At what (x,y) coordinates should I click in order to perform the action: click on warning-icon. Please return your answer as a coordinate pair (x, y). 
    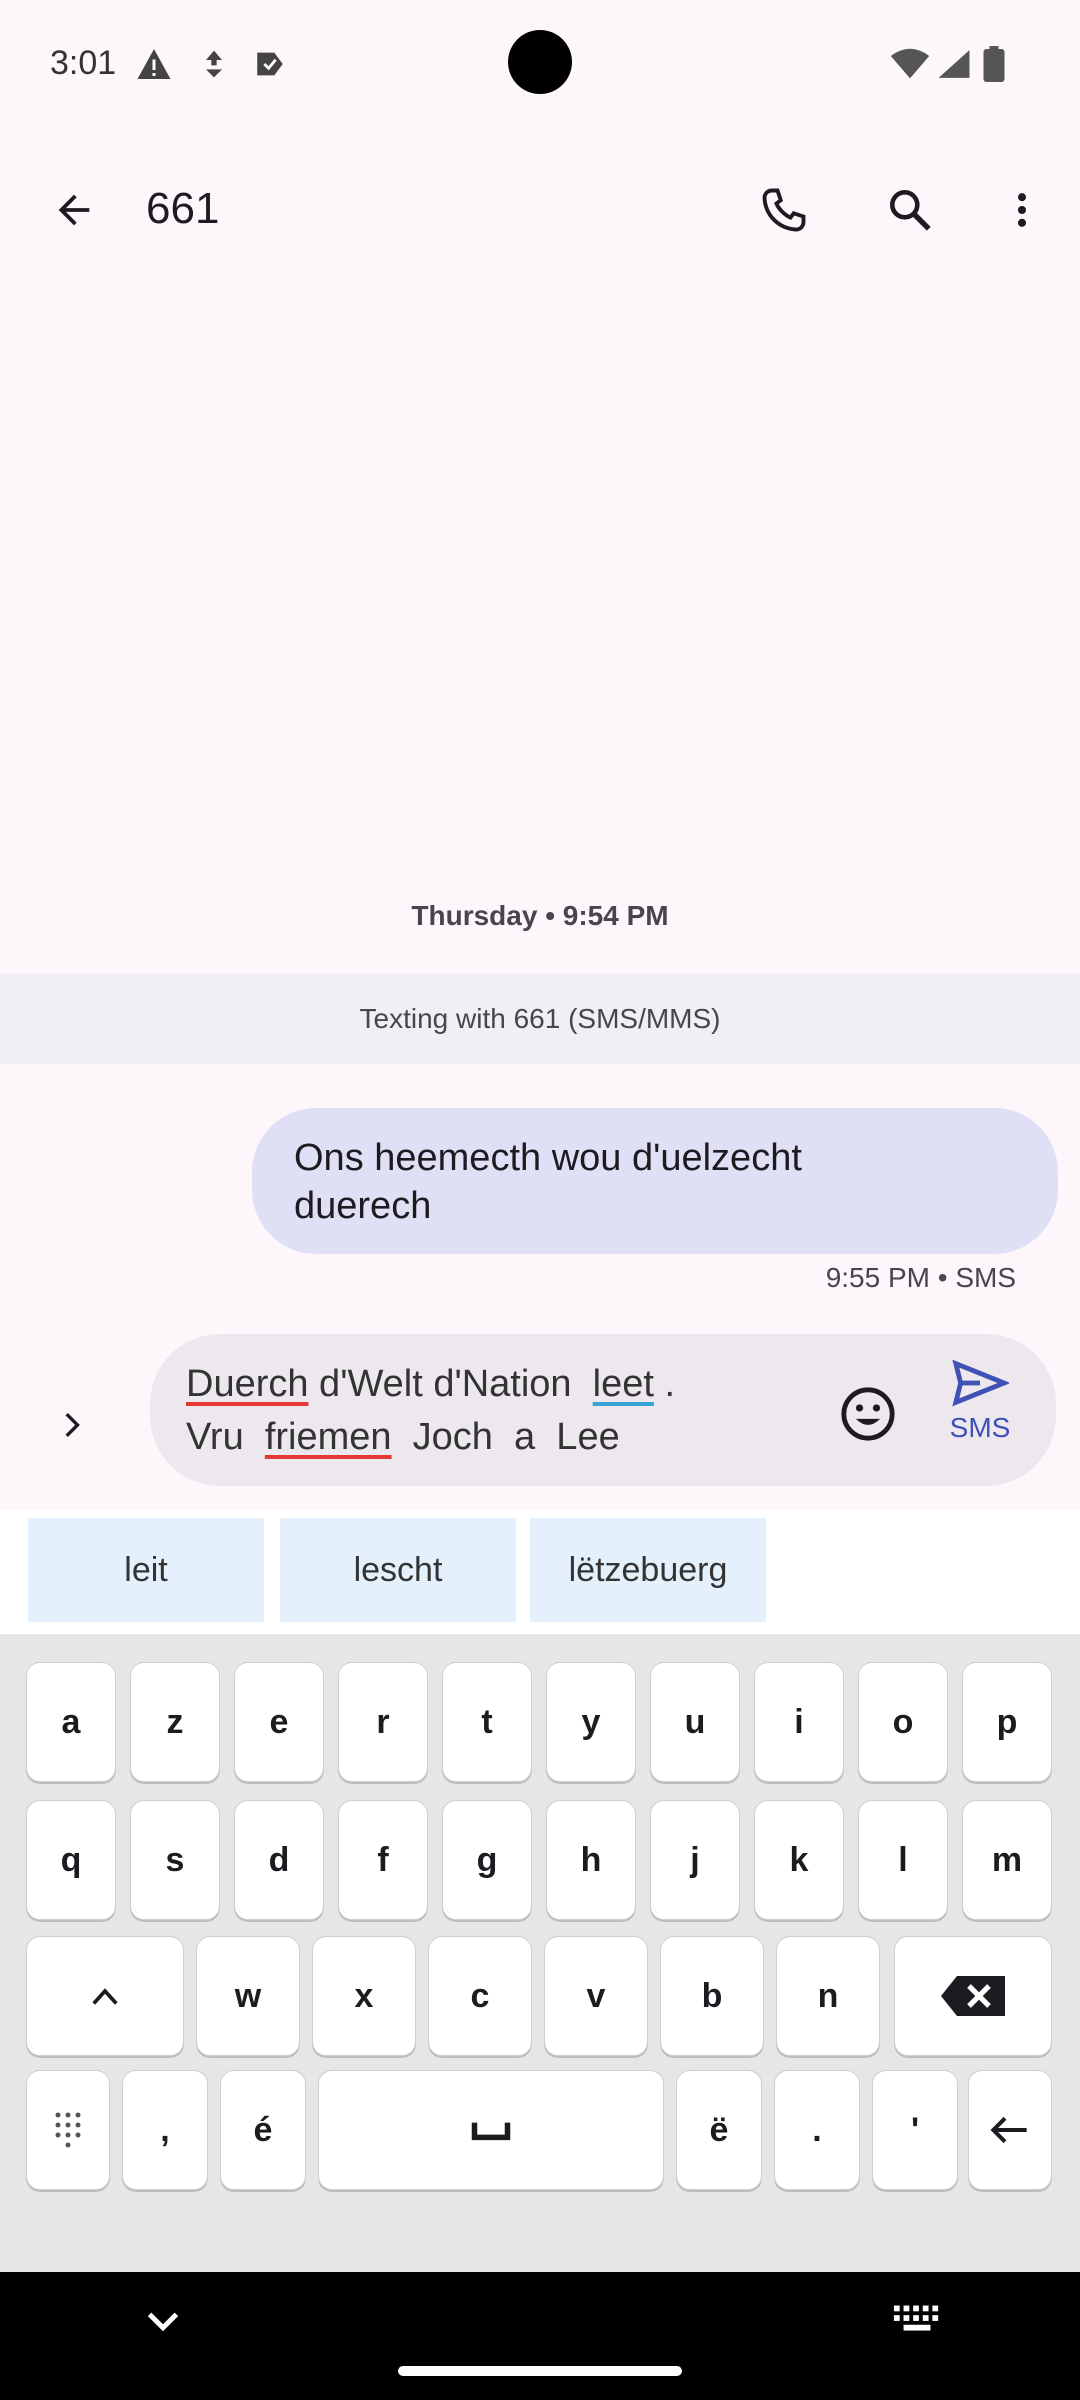
    Looking at the image, I should click on (154, 64).